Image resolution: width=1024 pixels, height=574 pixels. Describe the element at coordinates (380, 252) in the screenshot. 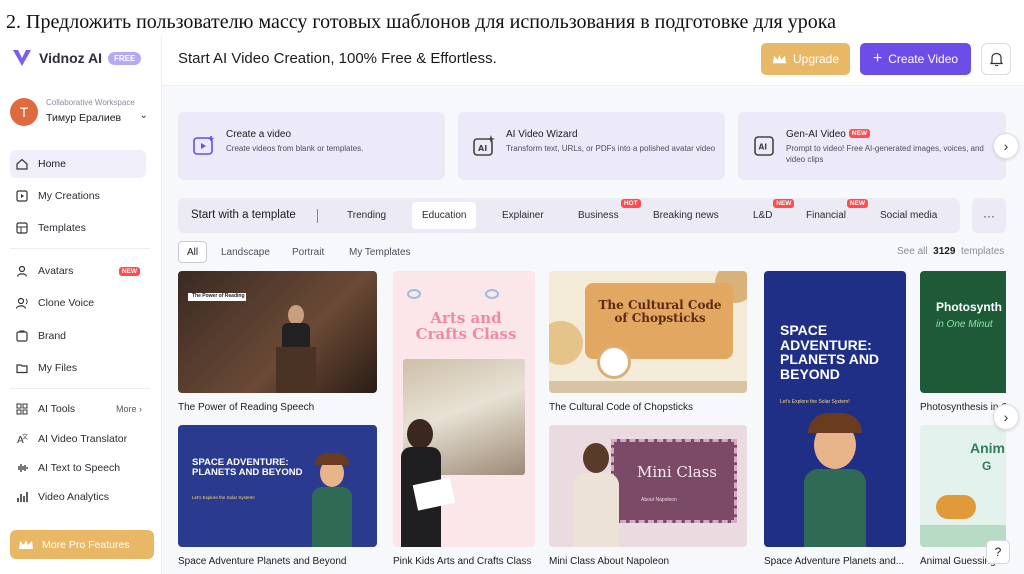

I see `filter-my-templates: My Templates` at that location.